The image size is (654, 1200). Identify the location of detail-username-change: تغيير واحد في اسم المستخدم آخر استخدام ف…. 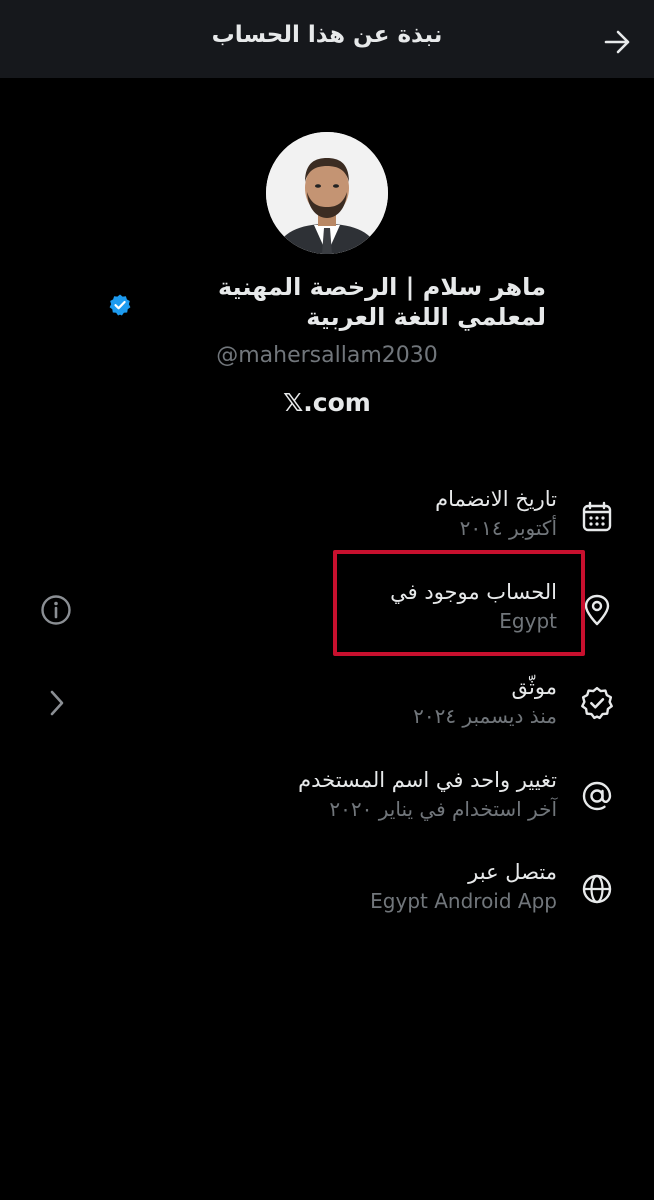
(347, 794).